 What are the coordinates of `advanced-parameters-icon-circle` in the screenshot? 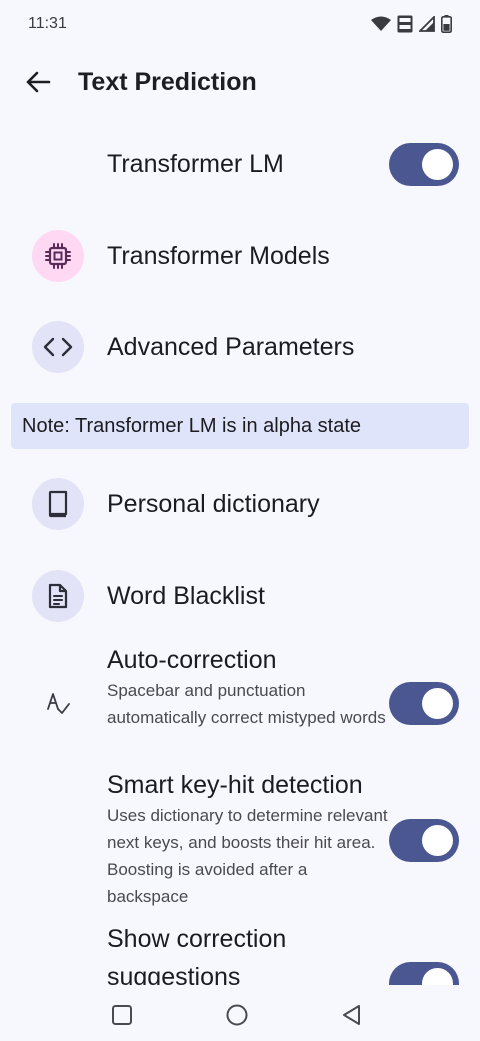 It's located at (58, 347).